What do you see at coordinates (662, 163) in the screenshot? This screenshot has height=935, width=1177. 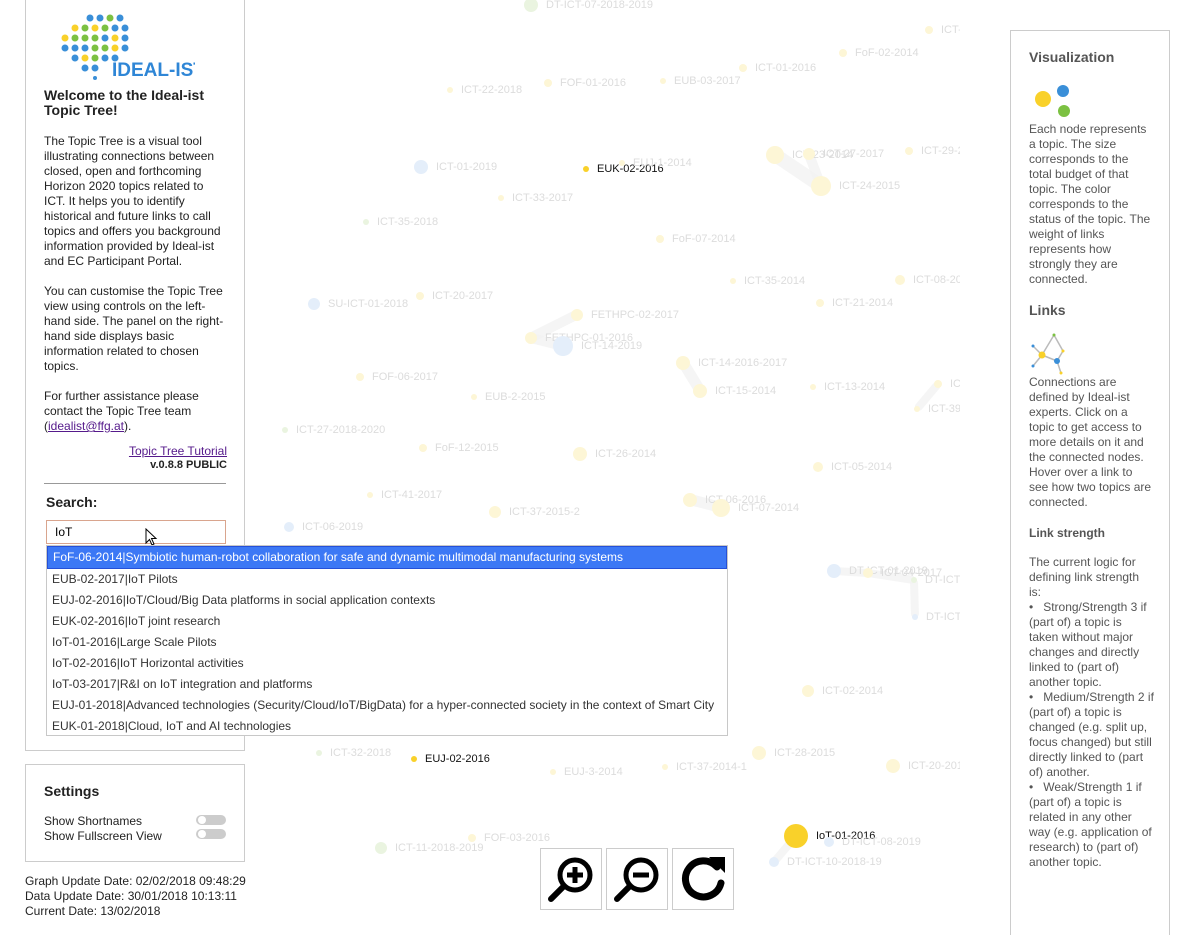 I see `topic-node-label: EUJ-1-2014` at bounding box center [662, 163].